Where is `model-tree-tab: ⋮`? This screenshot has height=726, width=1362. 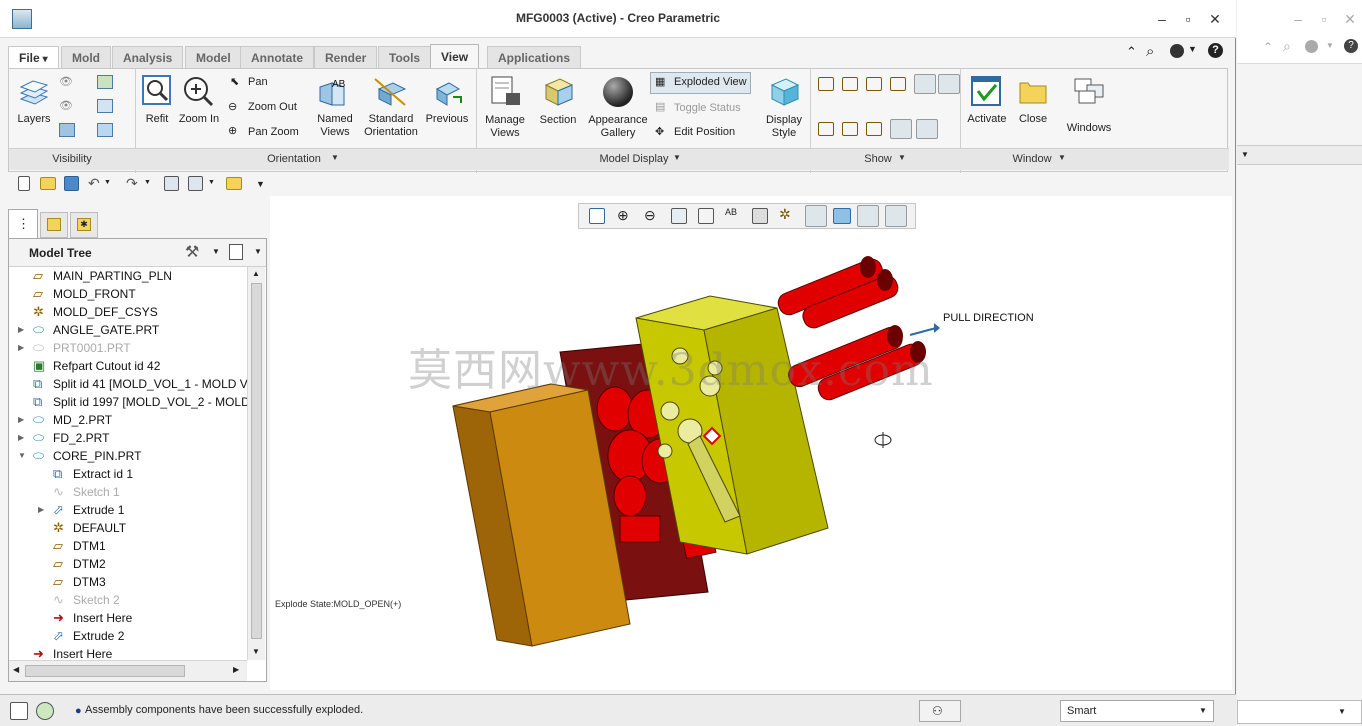 model-tree-tab: ⋮ is located at coordinates (23, 223).